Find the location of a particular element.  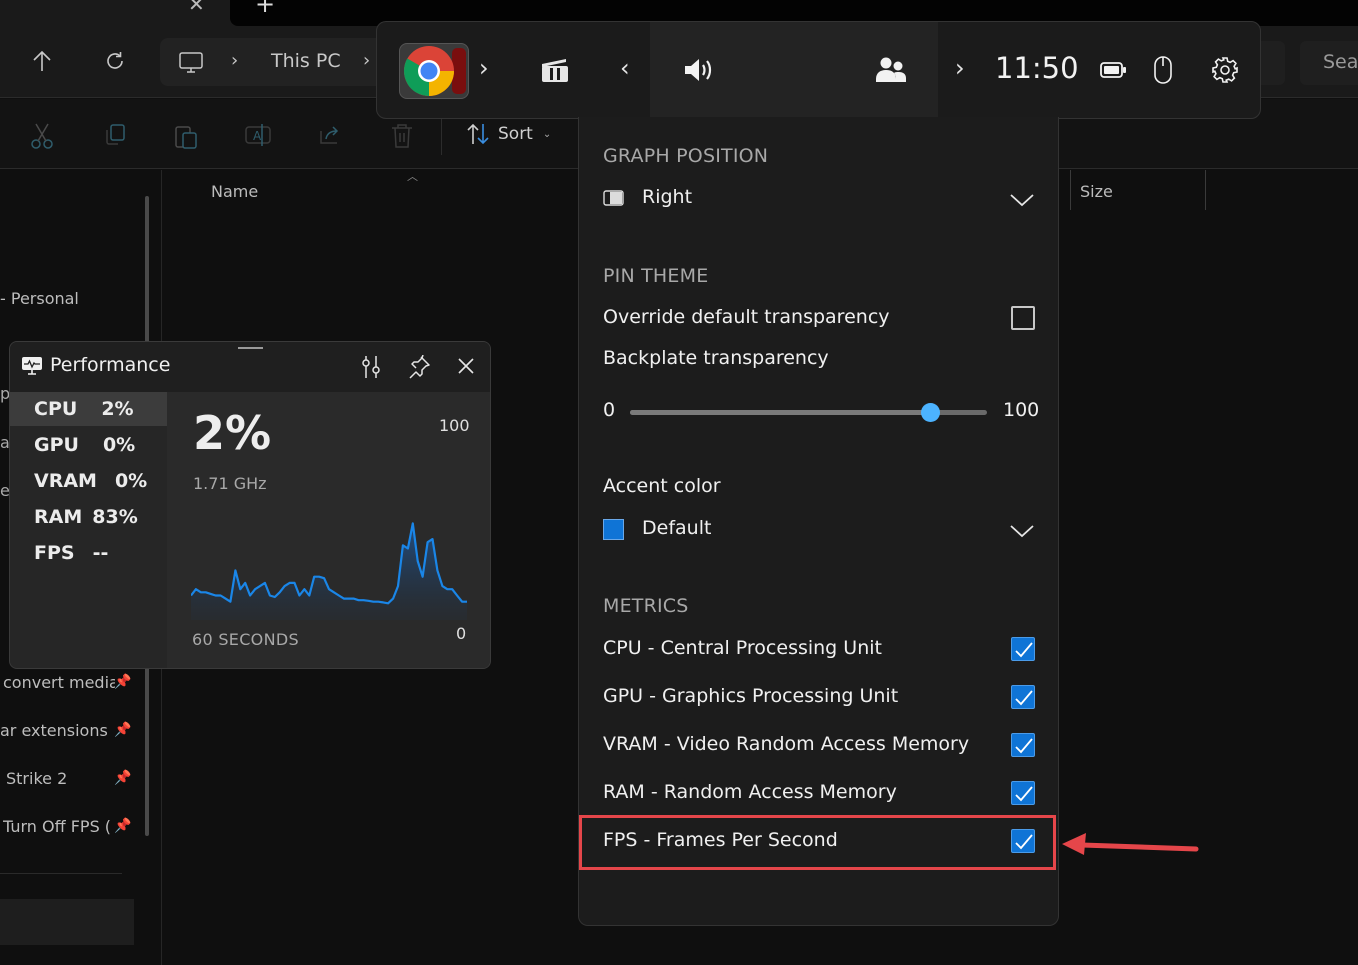

slider-thumb is located at coordinates (930, 412).